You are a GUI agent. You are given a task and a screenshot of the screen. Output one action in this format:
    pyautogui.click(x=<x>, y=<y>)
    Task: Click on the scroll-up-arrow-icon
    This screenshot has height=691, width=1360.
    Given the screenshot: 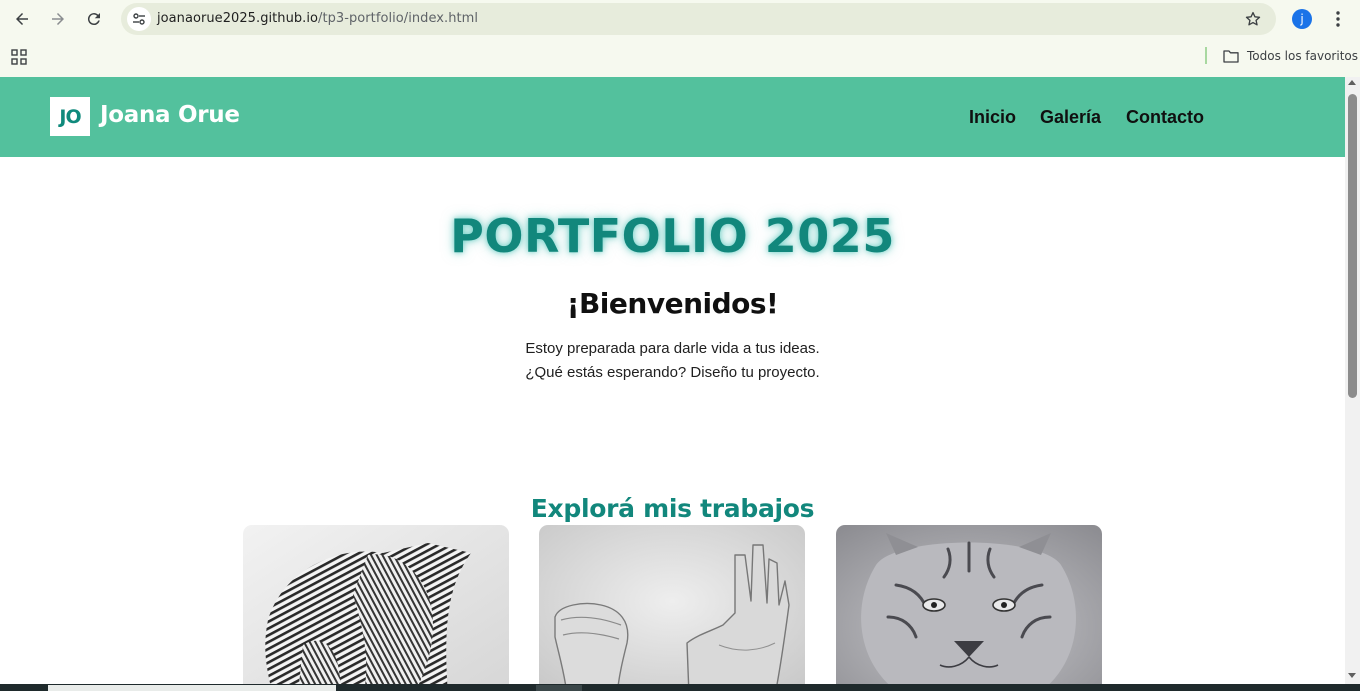 What is the action you would take?
    pyautogui.click(x=1352, y=82)
    